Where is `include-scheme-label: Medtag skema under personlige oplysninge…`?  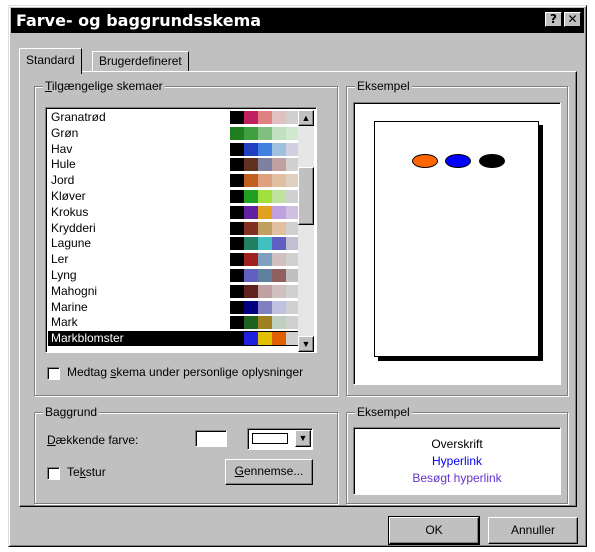 include-scheme-label: Medtag skema under personlige oplysninge… is located at coordinates (185, 372).